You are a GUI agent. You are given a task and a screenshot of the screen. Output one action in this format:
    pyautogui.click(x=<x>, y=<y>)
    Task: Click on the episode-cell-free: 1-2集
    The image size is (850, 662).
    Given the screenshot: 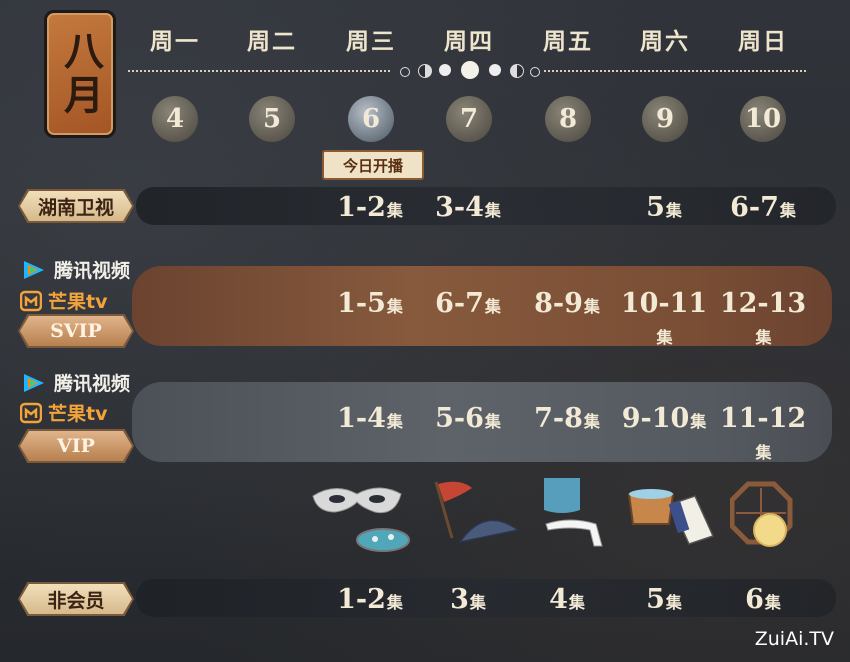 What is the action you would take?
    pyautogui.click(x=370, y=599)
    